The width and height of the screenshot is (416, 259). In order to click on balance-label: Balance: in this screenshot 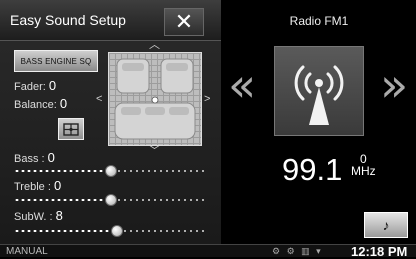, I will do `click(35, 105)`.